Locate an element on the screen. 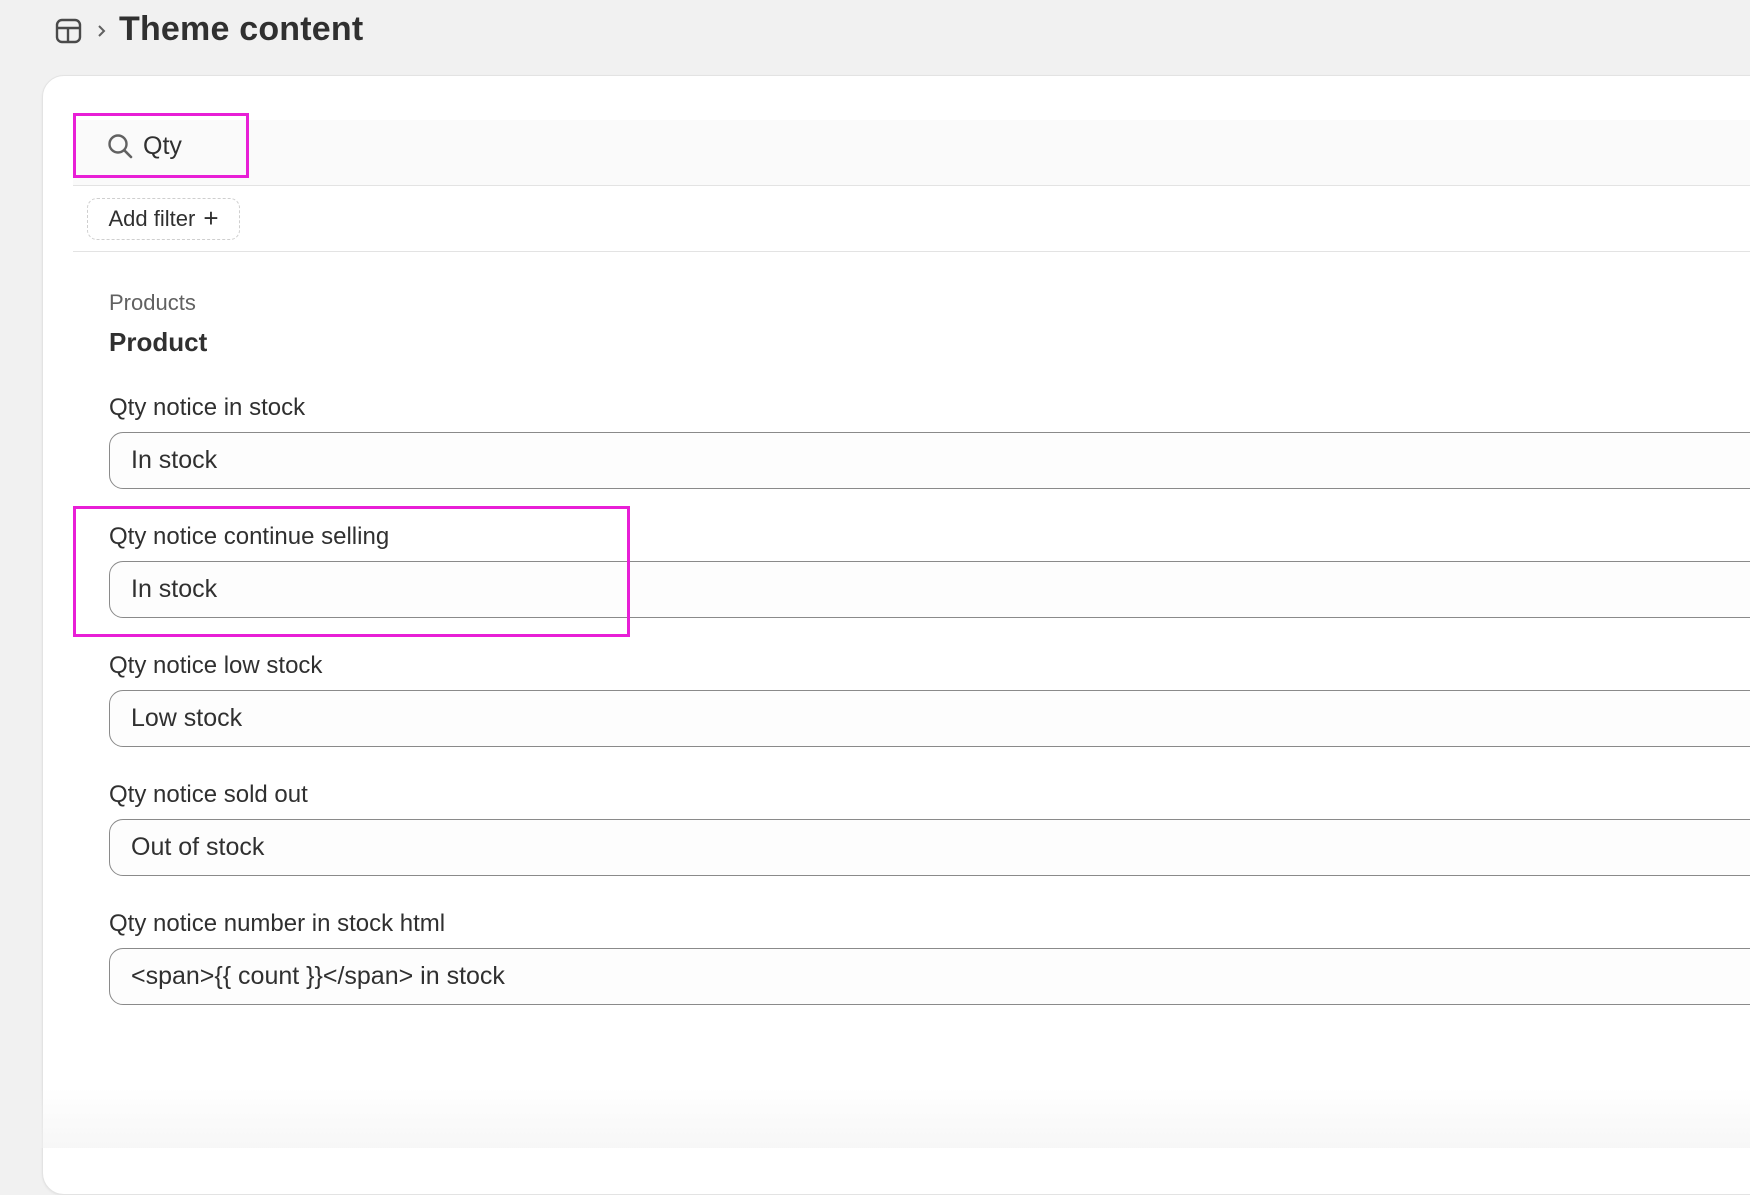 The height and width of the screenshot is (1195, 1750). field-label-number-in-stock-html: Qty notice number in stock html is located at coordinates (277, 923).